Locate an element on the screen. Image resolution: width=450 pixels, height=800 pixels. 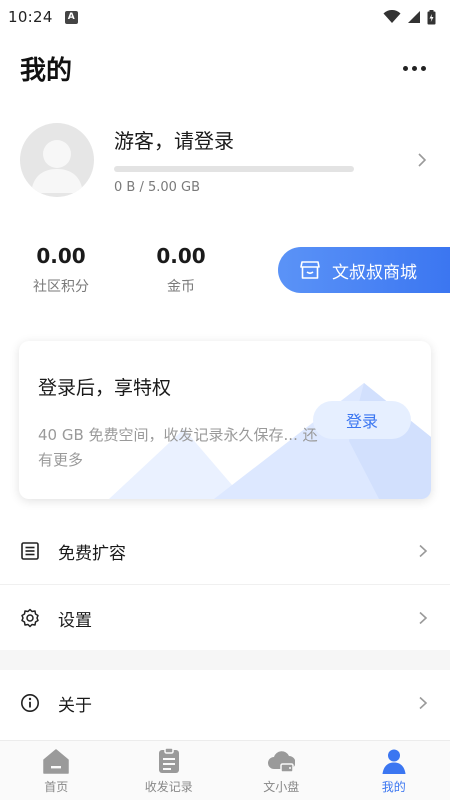
nav-tab-home: 首页 is located at coordinates (56, 770).